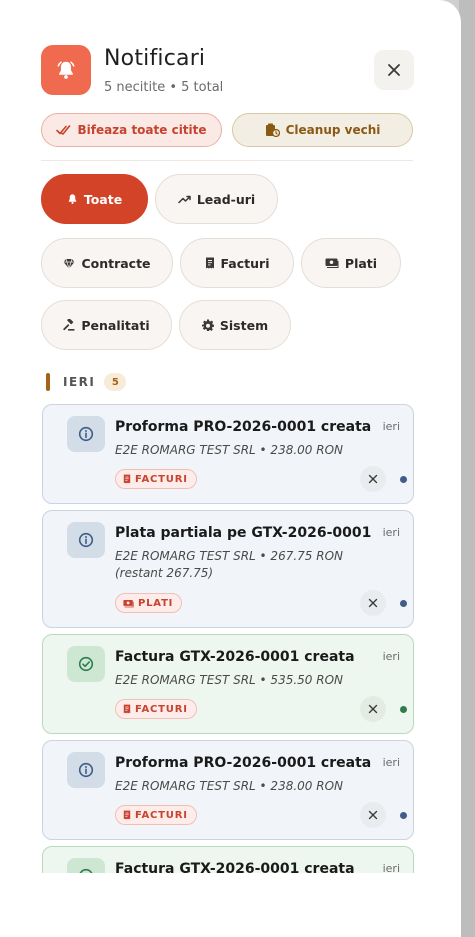  Describe the element at coordinates (115, 325) in the screenshot. I see `filter-chip-label: Penalitati` at that location.